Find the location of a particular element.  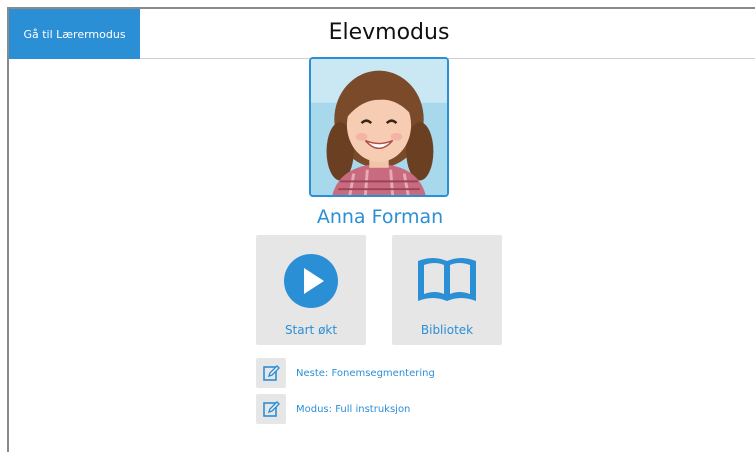

header-bar: Gå til Lærermodus Elevmodus is located at coordinates (382, 34).